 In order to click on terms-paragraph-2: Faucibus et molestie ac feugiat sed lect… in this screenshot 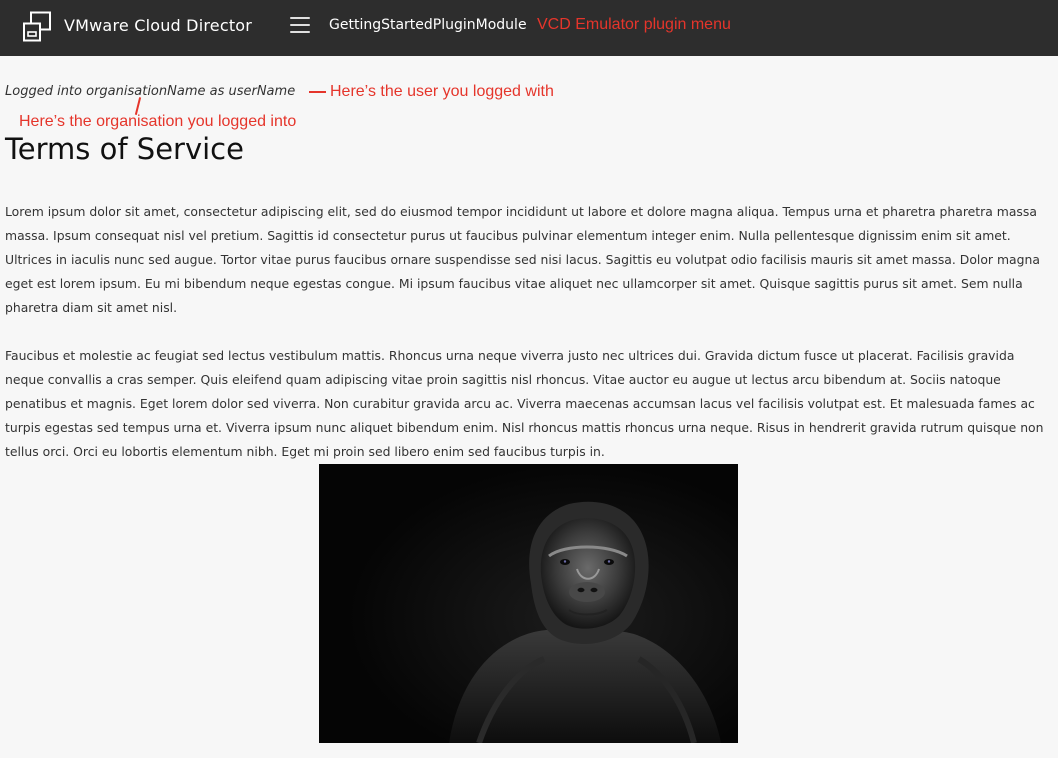, I will do `click(524, 403)`.